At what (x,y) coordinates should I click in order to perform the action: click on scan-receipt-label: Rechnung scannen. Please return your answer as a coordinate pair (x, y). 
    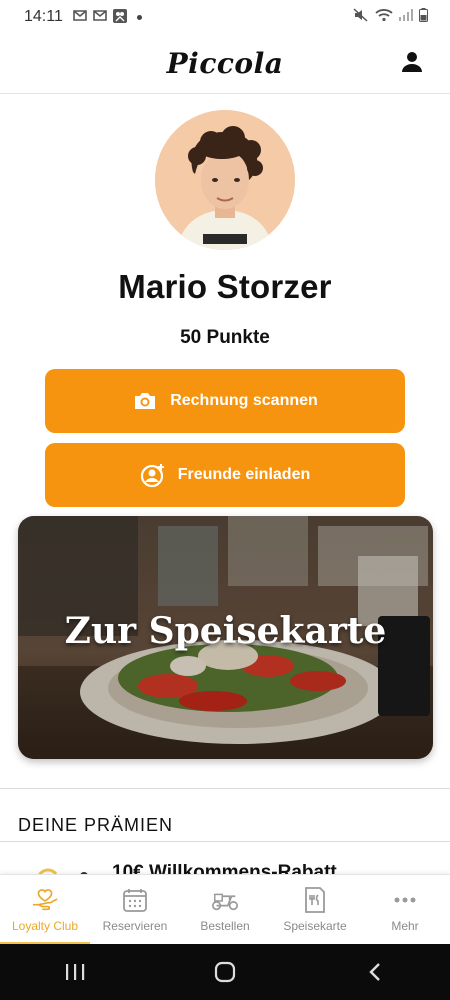
    Looking at the image, I should click on (244, 400).